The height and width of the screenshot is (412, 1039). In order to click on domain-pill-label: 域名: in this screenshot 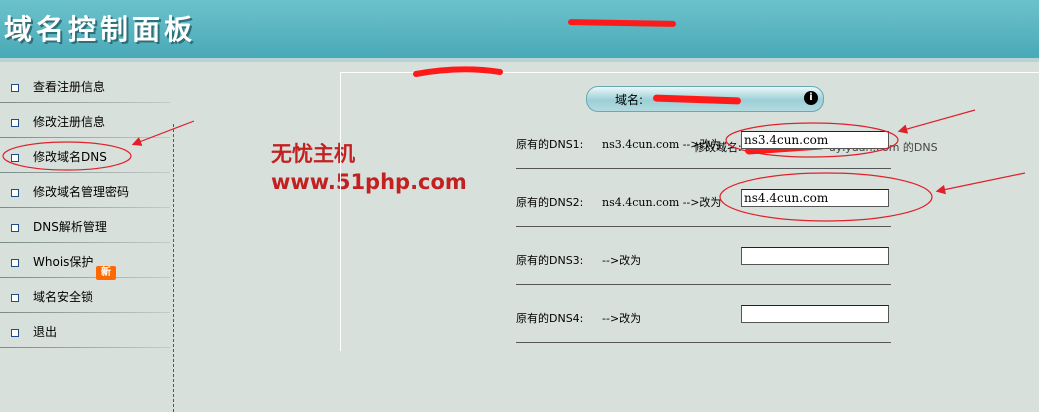, I will do `click(629, 100)`.